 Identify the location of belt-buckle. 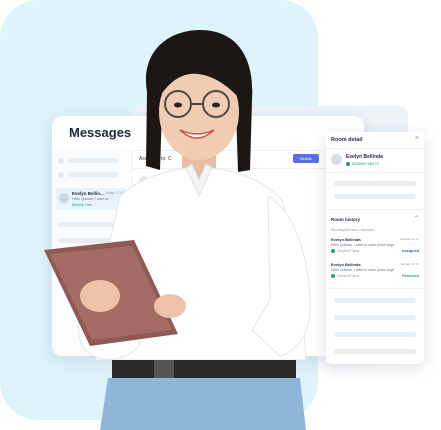
(164, 369).